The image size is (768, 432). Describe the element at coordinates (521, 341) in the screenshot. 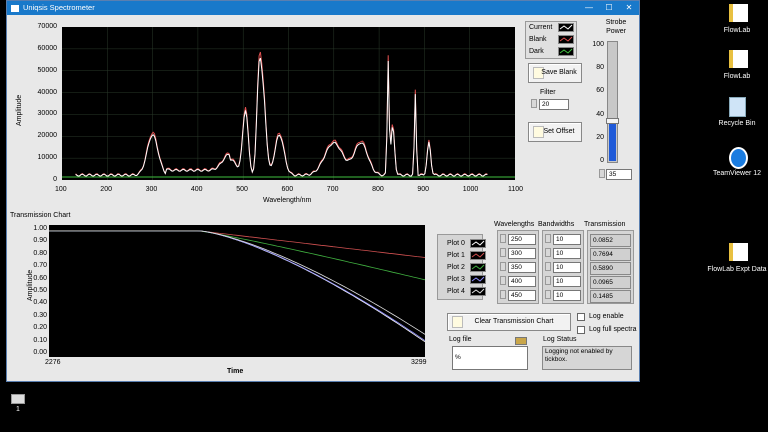

I see `folder-browse-icon` at that location.